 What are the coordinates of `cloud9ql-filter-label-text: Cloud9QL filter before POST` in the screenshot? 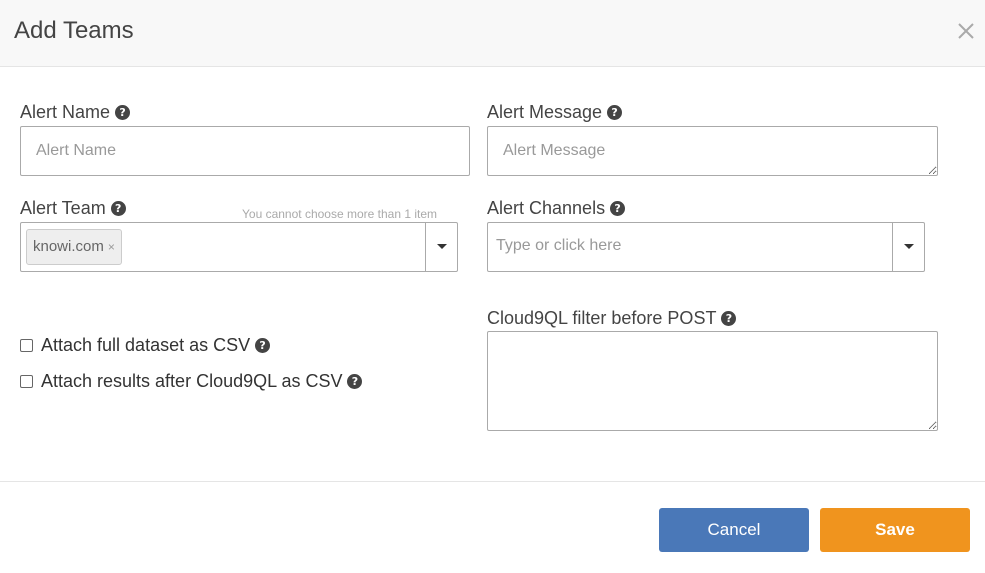 It's located at (602, 318).